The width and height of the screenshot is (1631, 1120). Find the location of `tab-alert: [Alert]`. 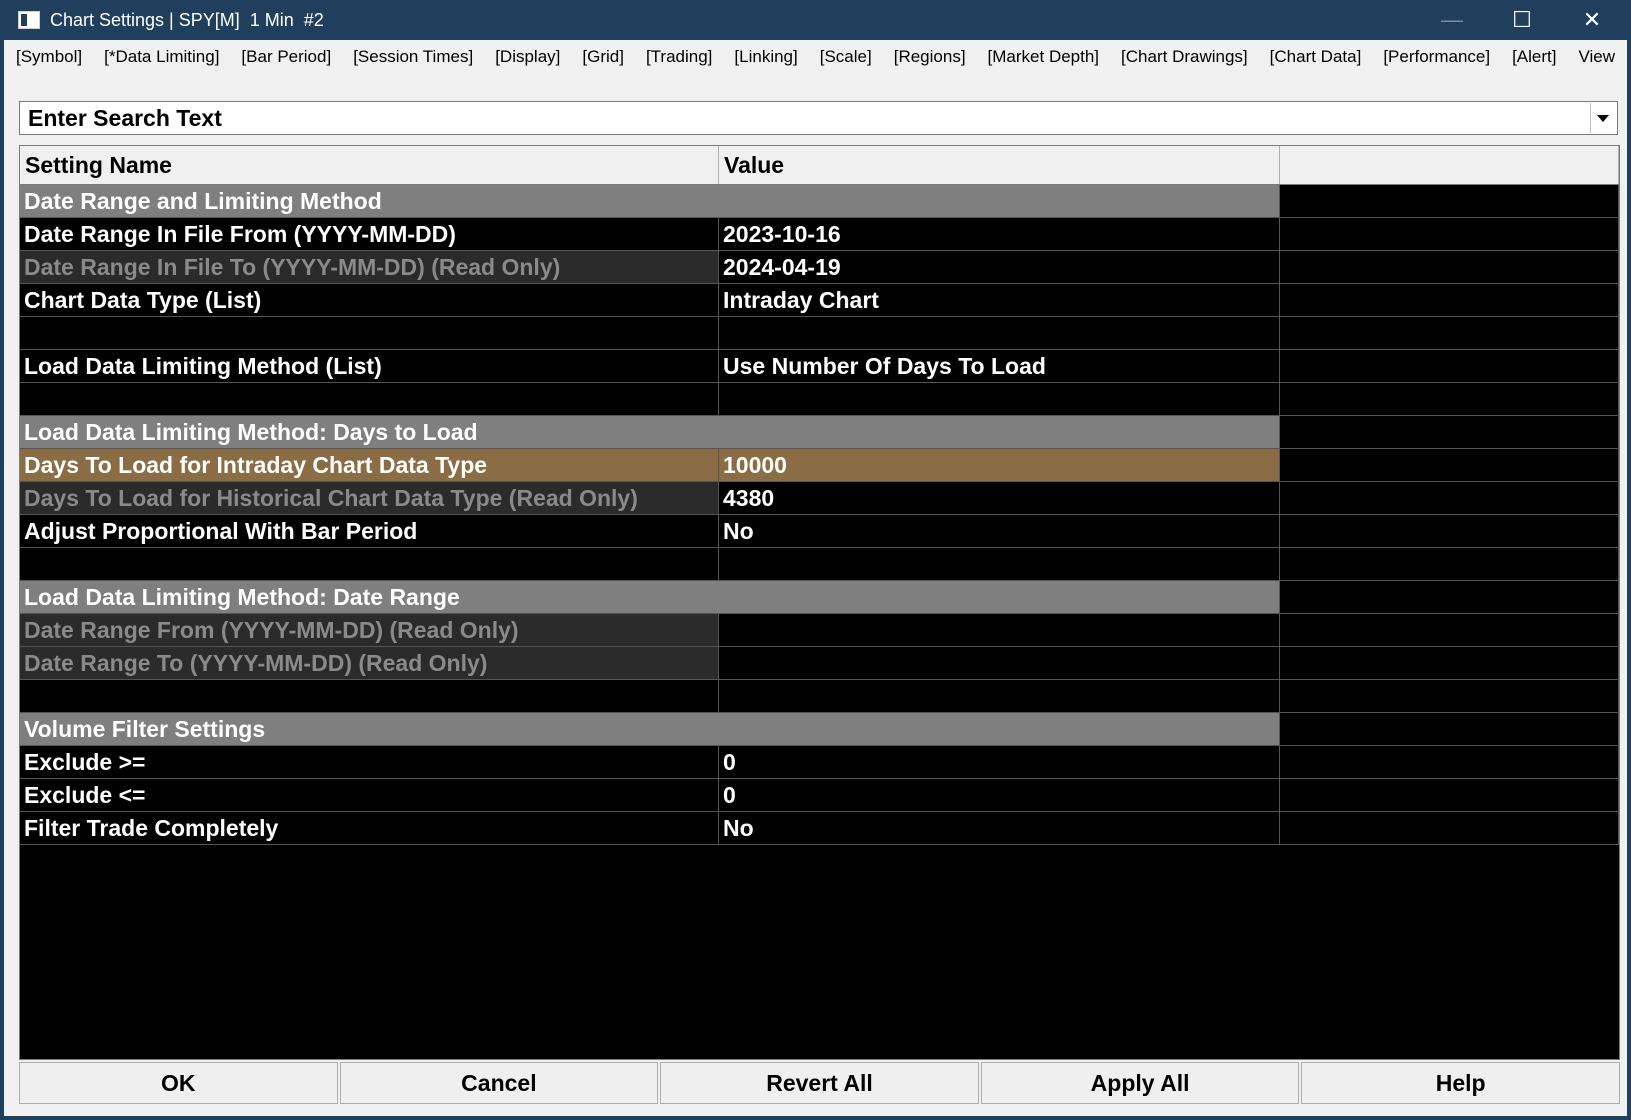

tab-alert: [Alert] is located at coordinates (1534, 57).